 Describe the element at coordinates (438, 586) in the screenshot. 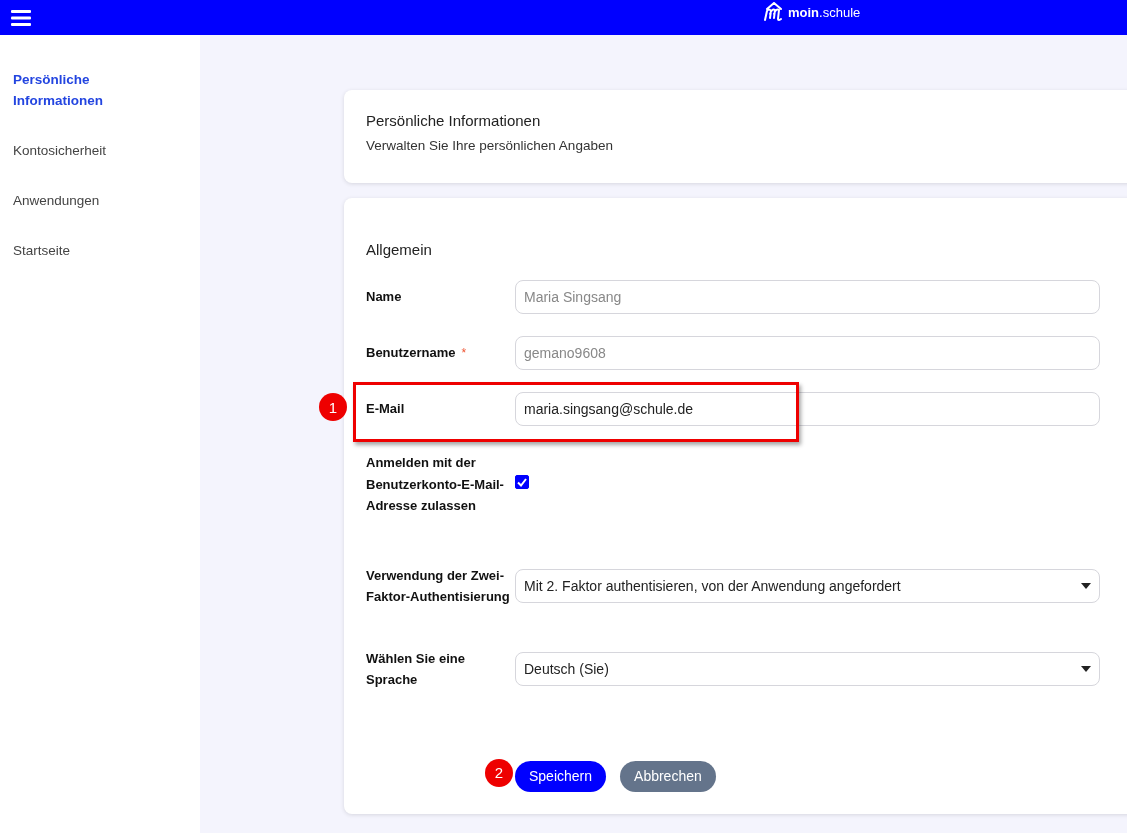

I see `field-label: Verwendung der Zwei-Faktor-Authentisierung` at that location.